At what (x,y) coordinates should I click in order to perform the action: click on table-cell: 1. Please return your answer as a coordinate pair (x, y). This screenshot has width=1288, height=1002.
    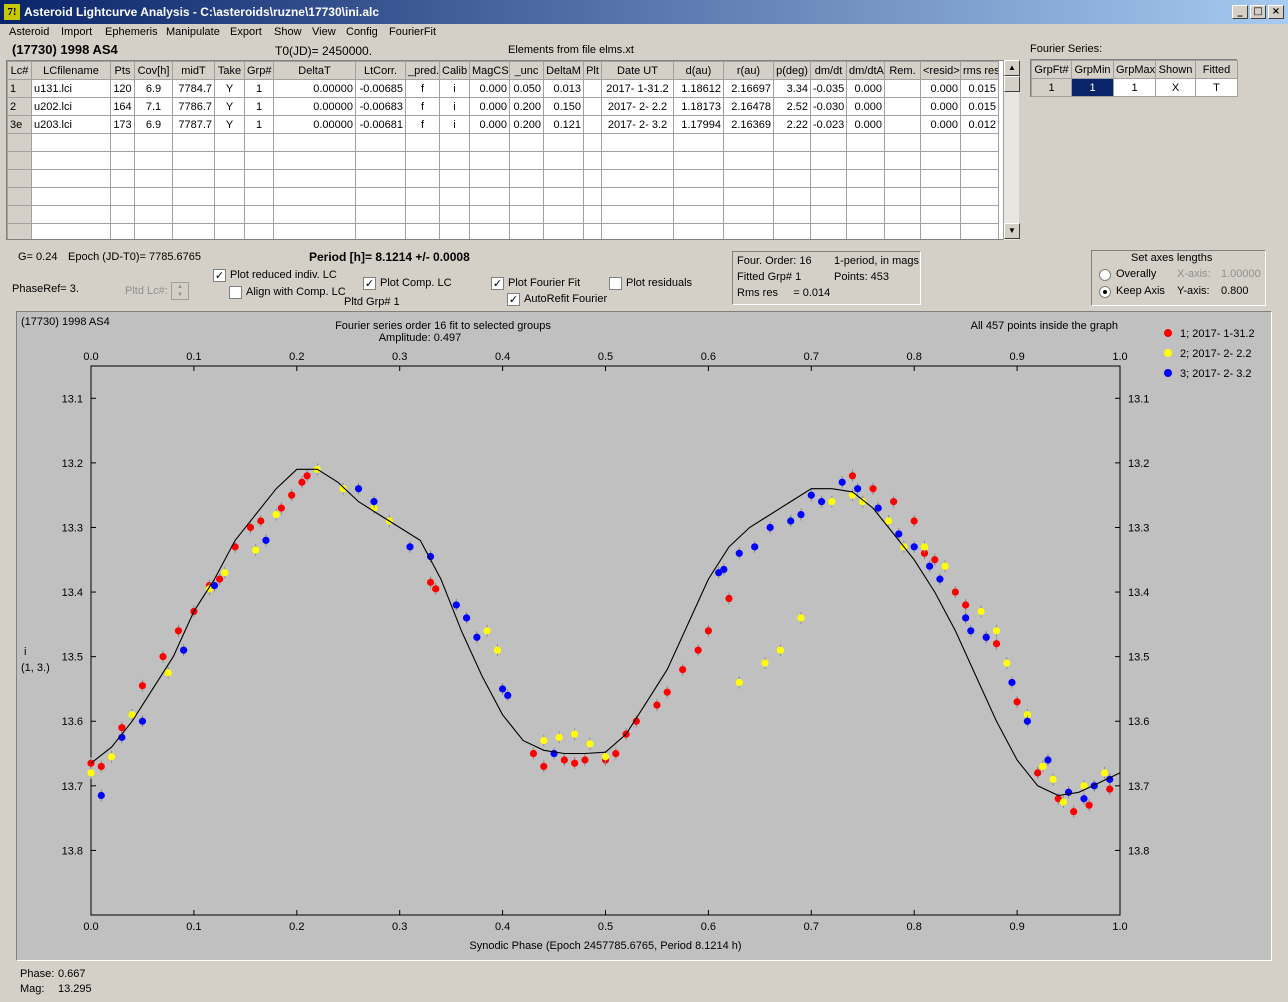
    Looking at the image, I should click on (259, 124).